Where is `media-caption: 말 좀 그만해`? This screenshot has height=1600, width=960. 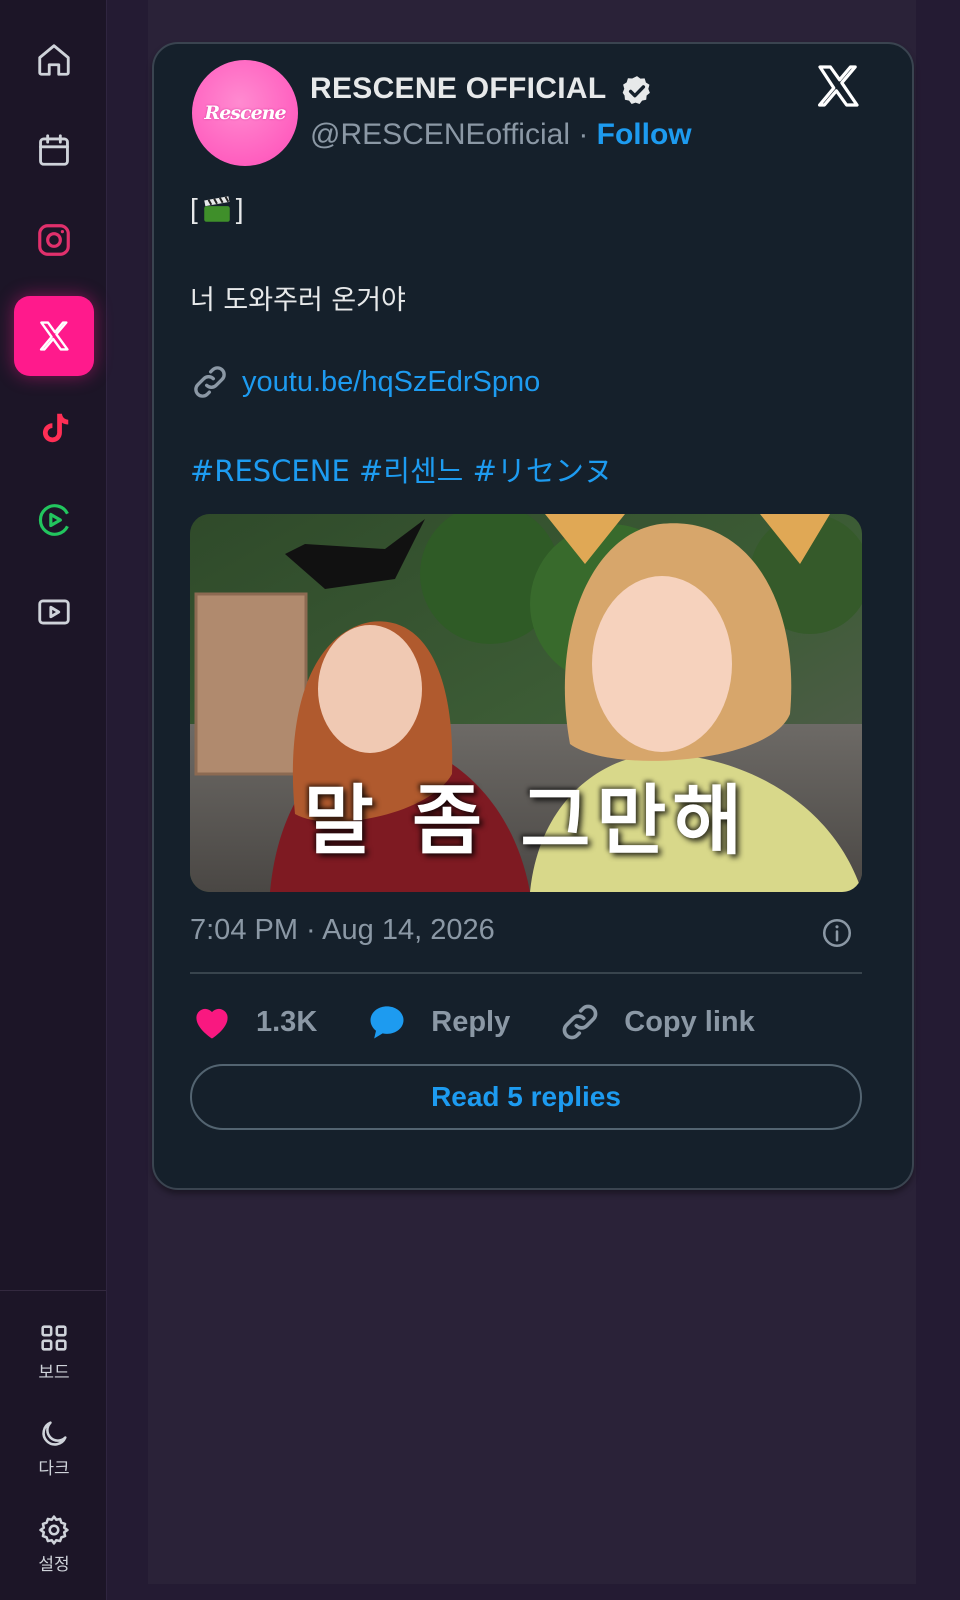
media-caption: 말 좀 그만해 is located at coordinates (526, 820).